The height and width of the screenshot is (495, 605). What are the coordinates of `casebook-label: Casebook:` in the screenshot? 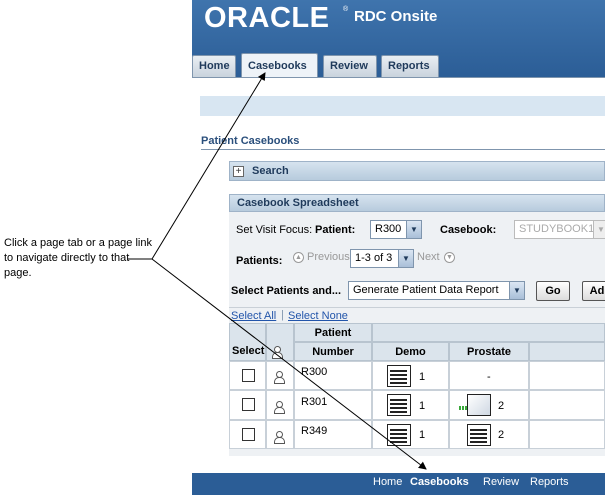 It's located at (468, 230).